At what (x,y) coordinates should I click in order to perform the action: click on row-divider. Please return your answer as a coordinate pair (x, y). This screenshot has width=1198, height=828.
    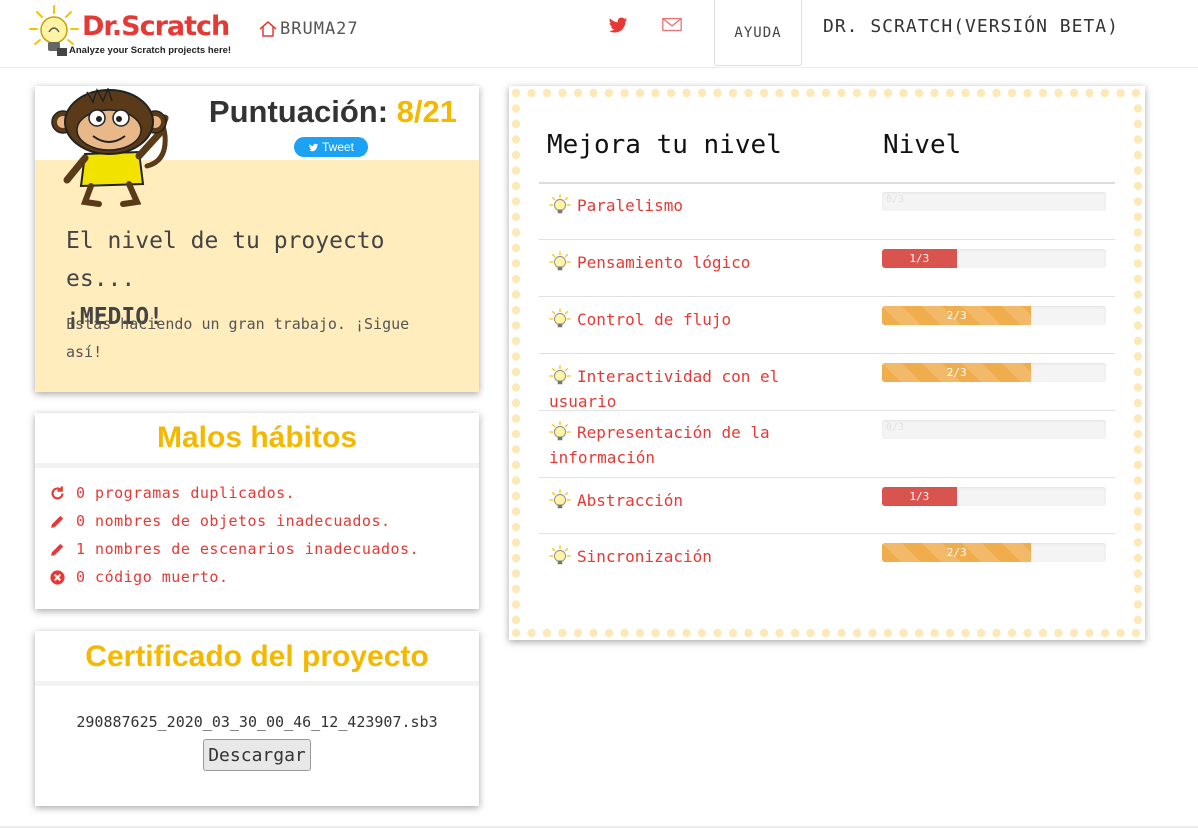
    Looking at the image, I should click on (827, 353).